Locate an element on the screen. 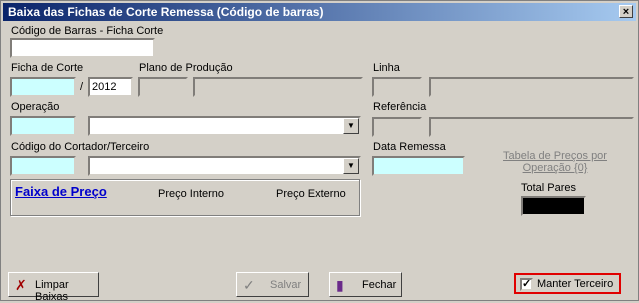  plano-producao-label: Plano de Produção is located at coordinates (186, 68).